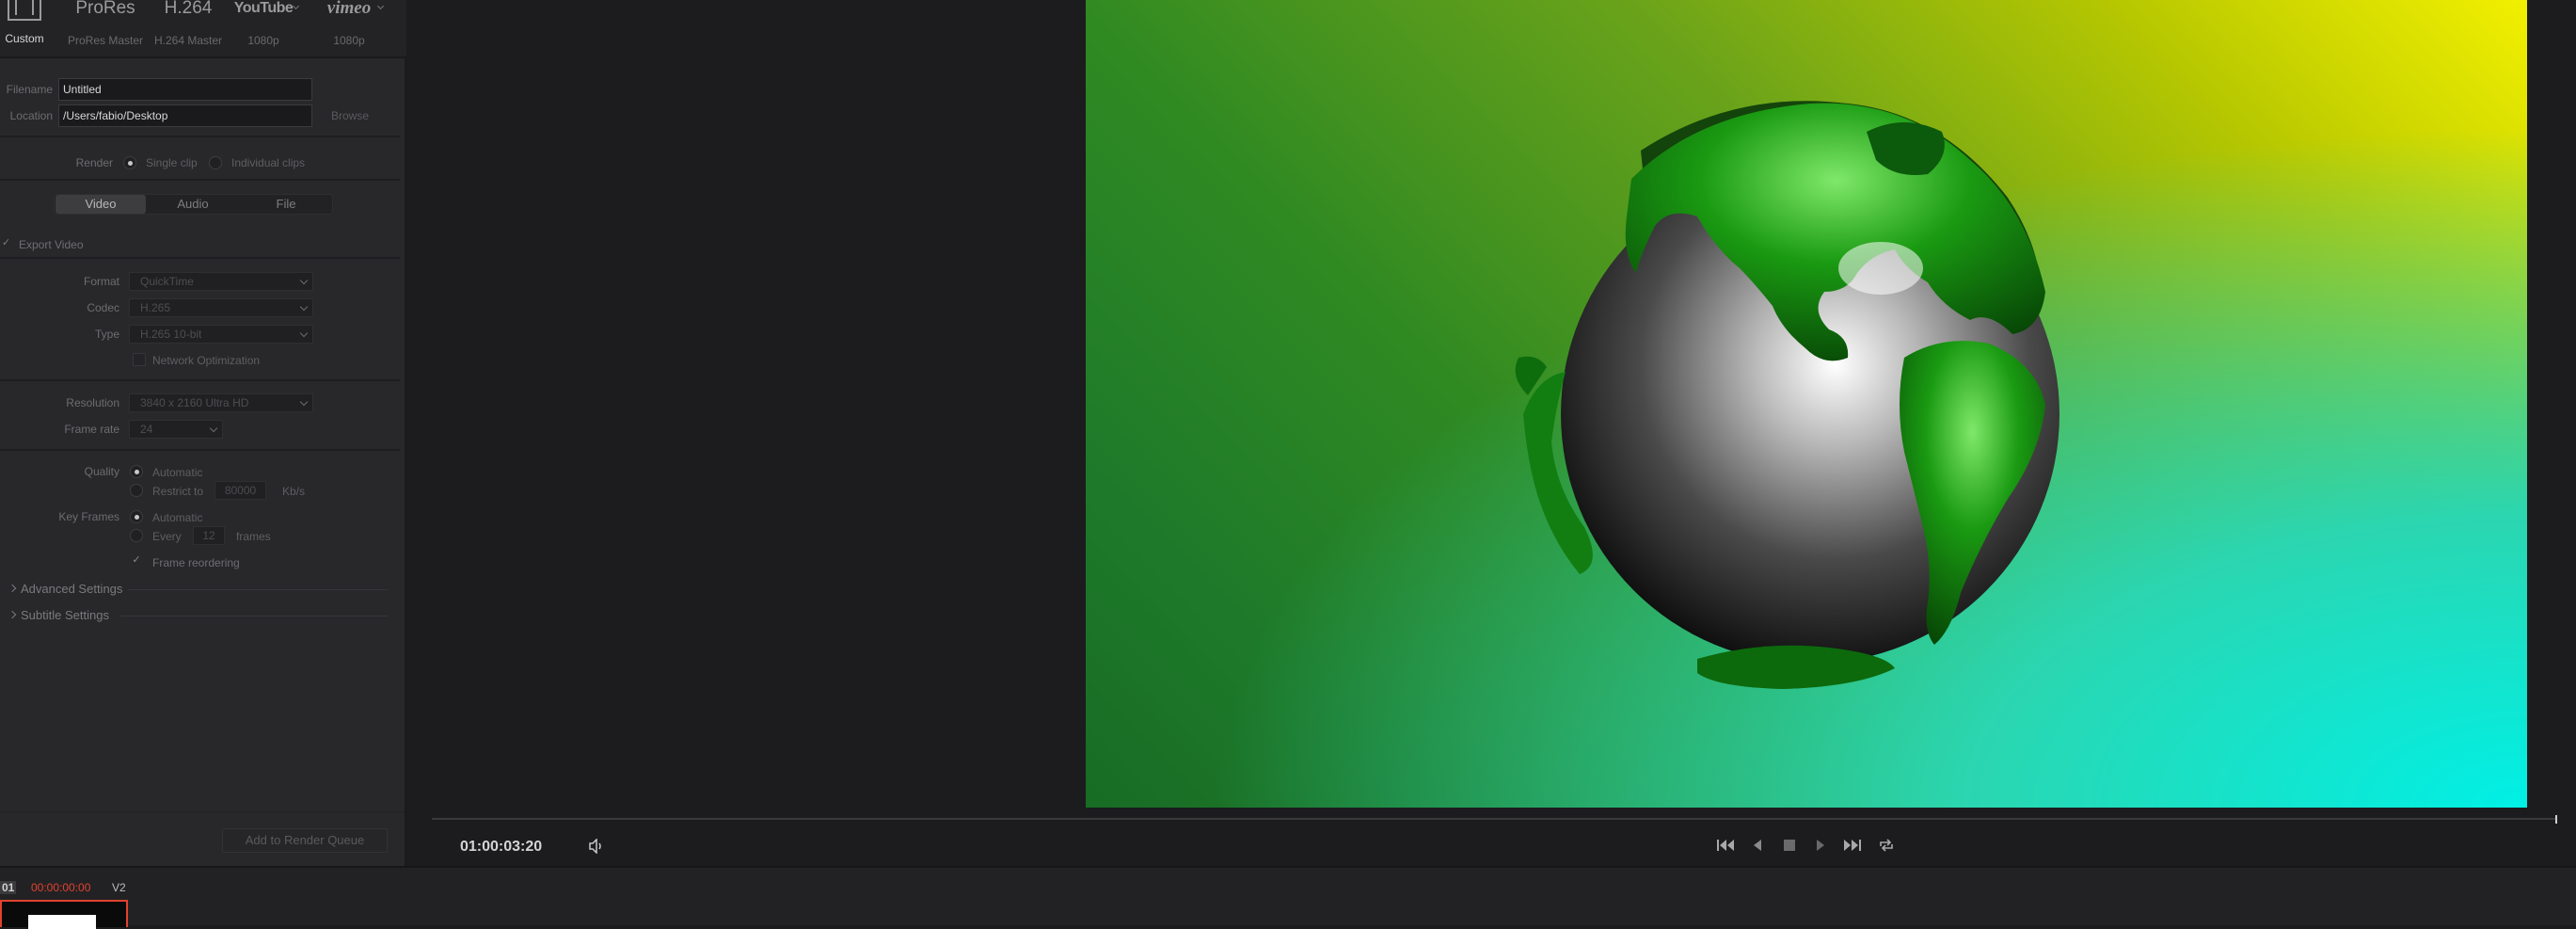 Image resolution: width=2576 pixels, height=929 pixels. What do you see at coordinates (88, 516) in the screenshot?
I see `keyframes-label: Key Frames` at bounding box center [88, 516].